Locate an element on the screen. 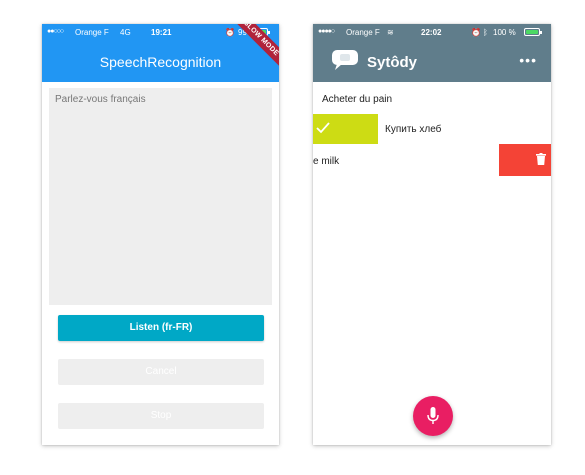  list-item: e milk is located at coordinates (432, 160).